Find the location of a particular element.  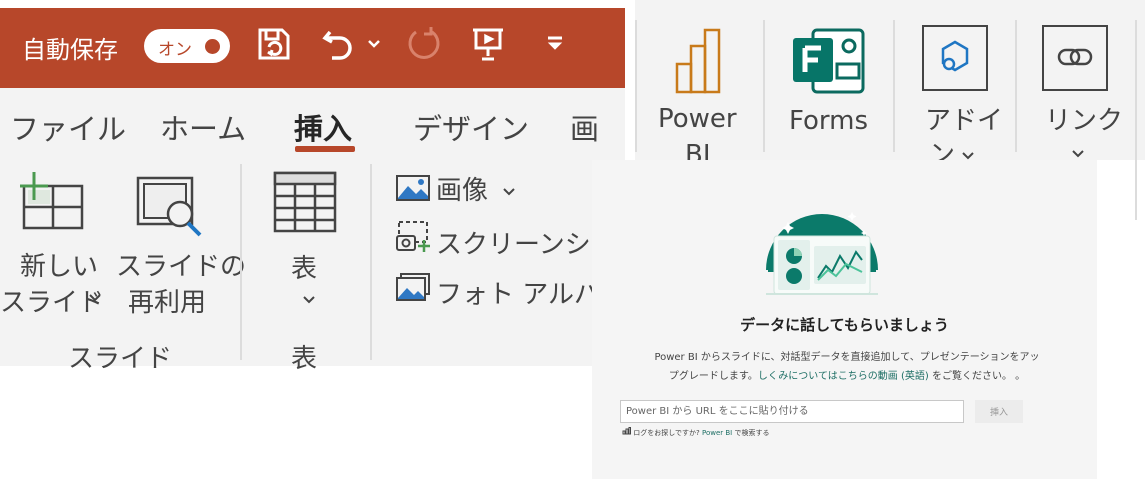

toggle-knob is located at coordinates (212, 46).